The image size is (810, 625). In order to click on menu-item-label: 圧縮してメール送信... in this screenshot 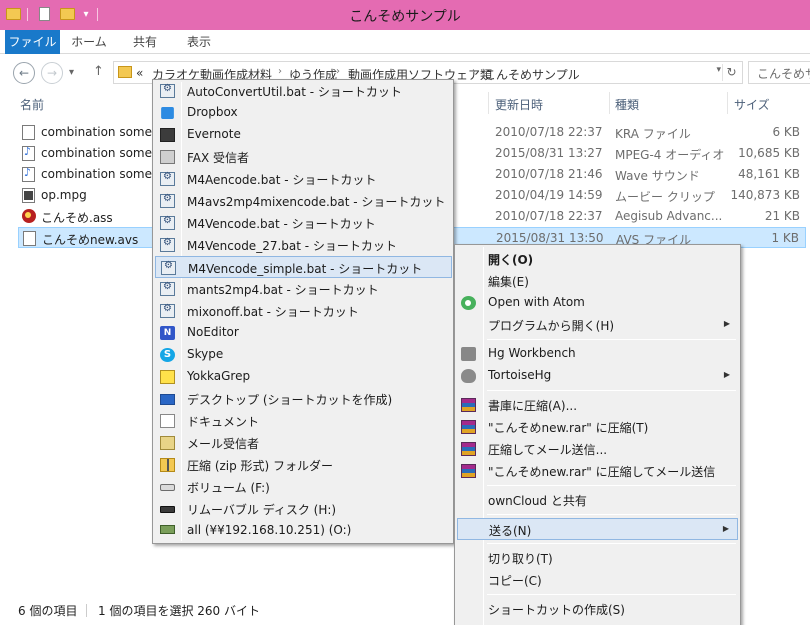, I will do `click(548, 450)`.